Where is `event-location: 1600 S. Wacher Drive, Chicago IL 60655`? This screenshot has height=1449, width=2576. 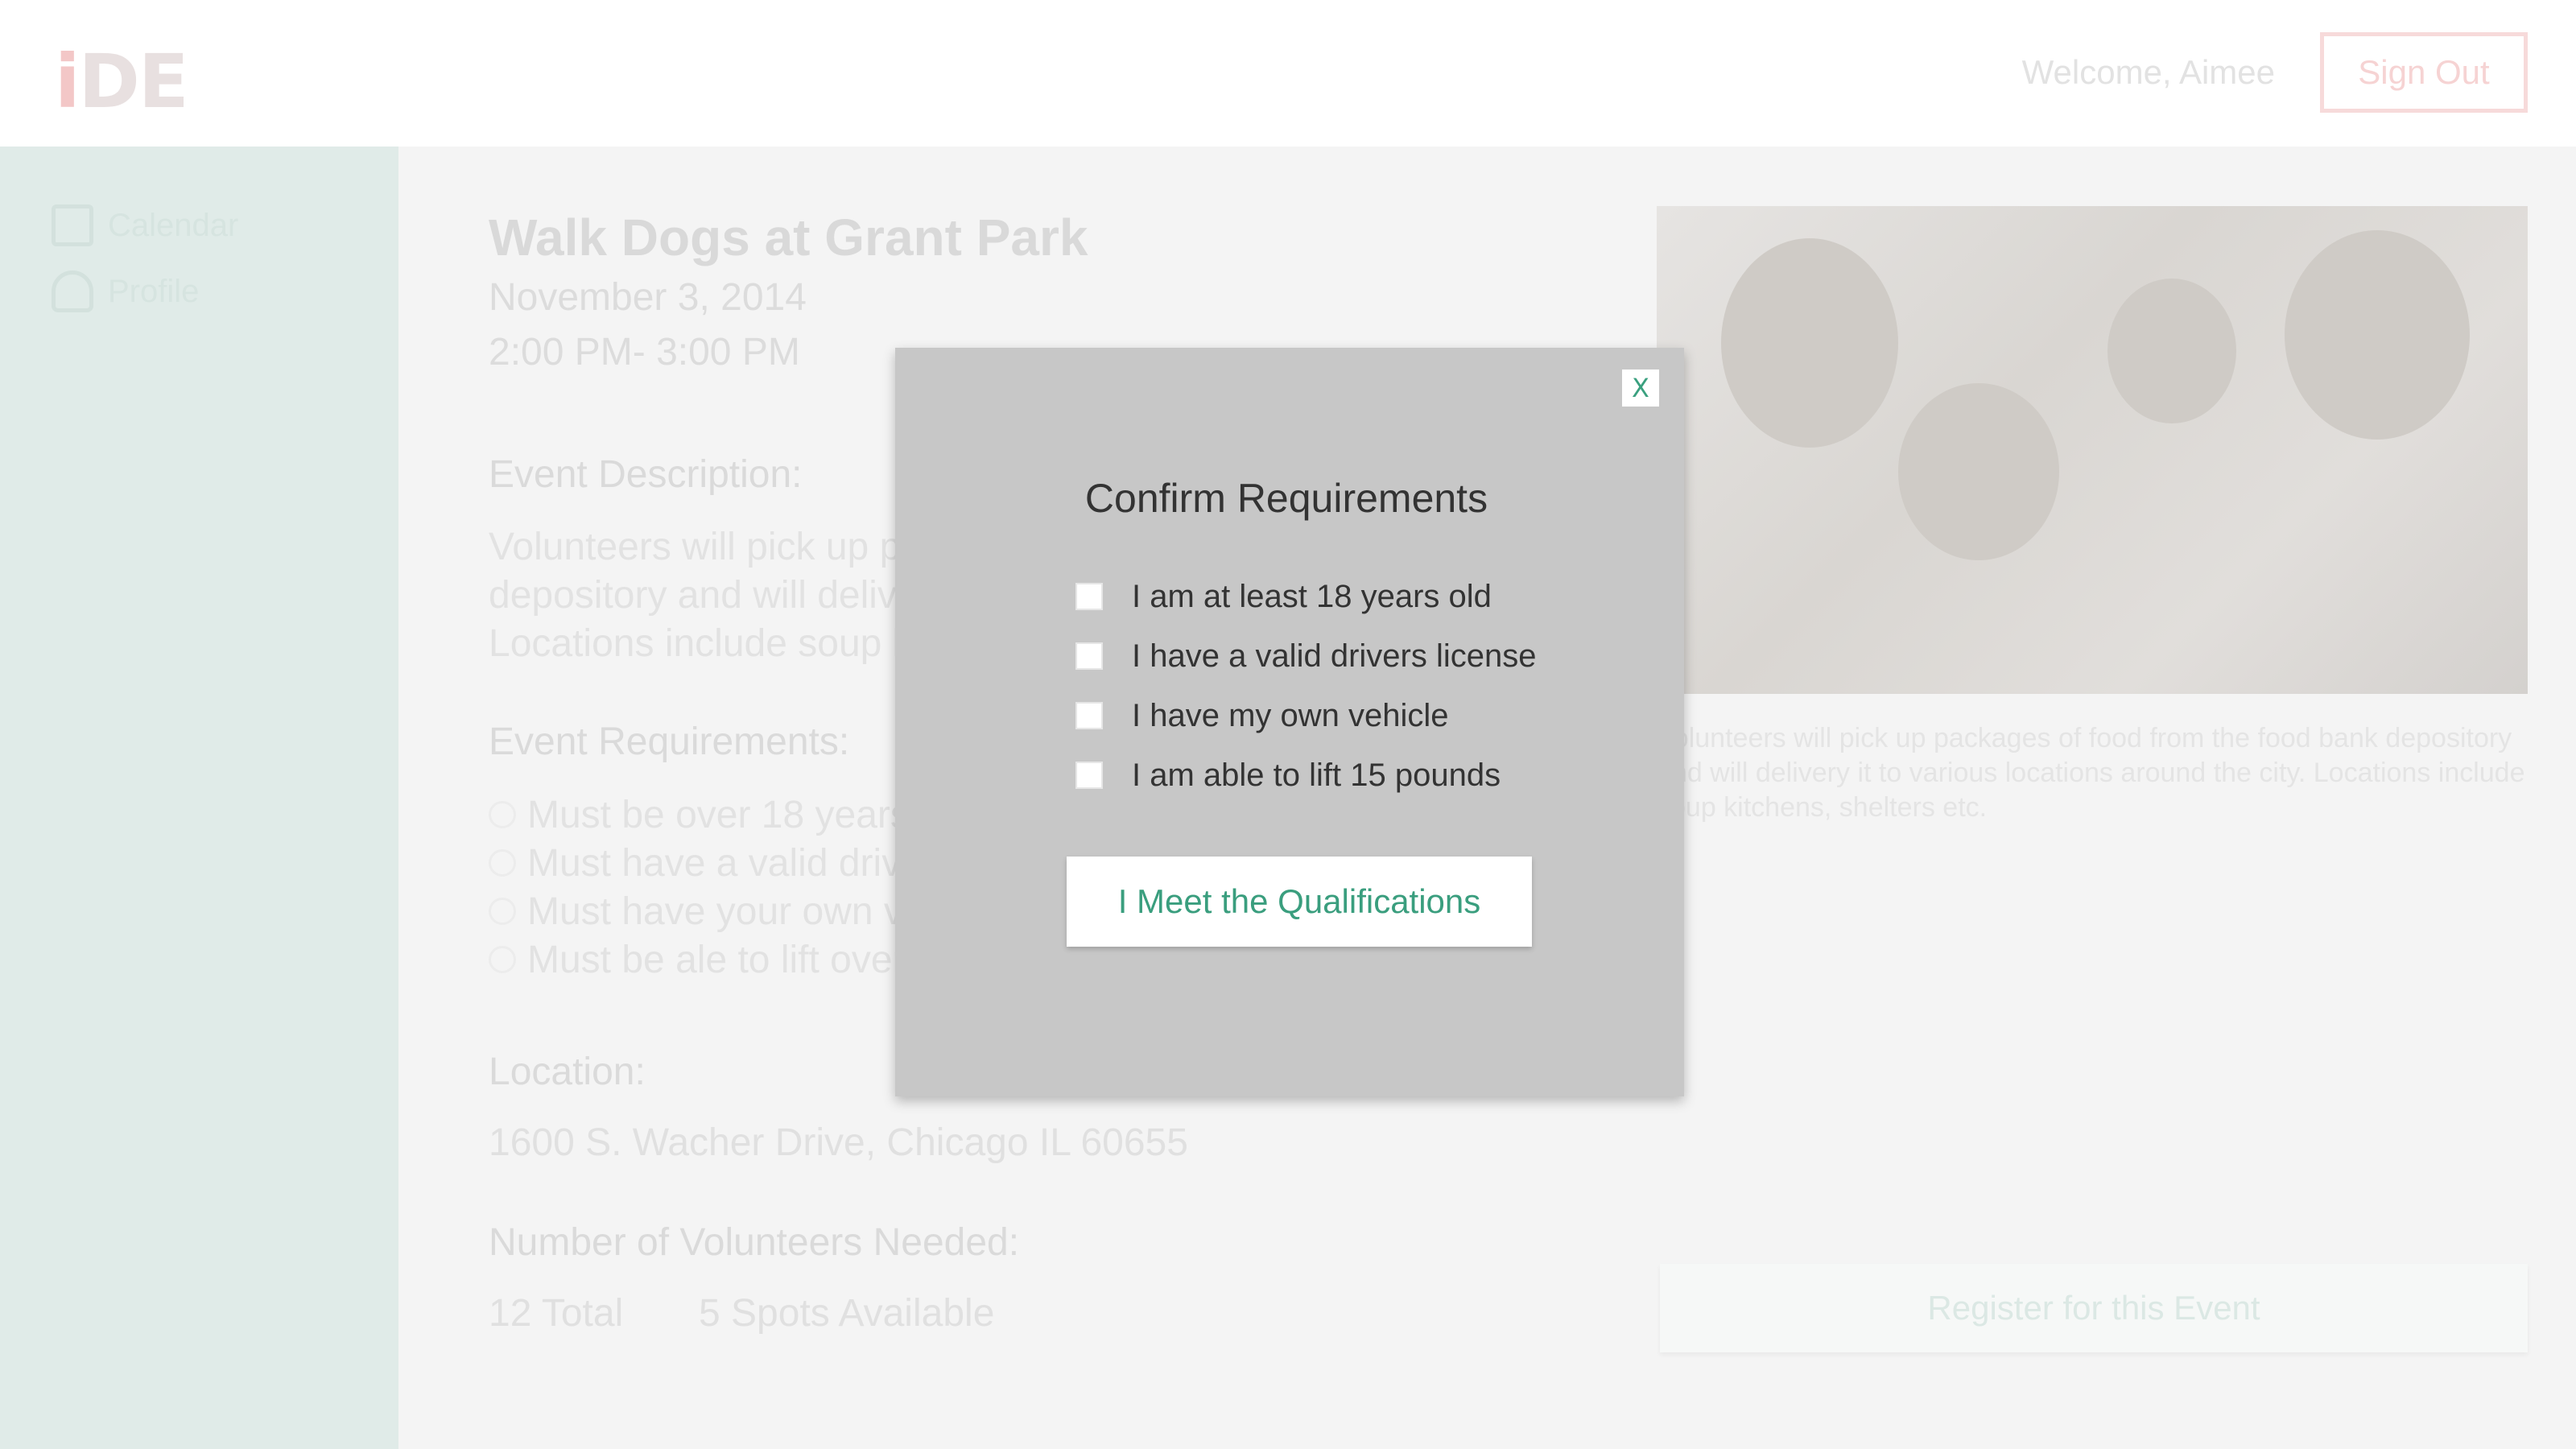
event-location: 1600 S. Wacher Drive, Chicago IL 60655 is located at coordinates (838, 1142).